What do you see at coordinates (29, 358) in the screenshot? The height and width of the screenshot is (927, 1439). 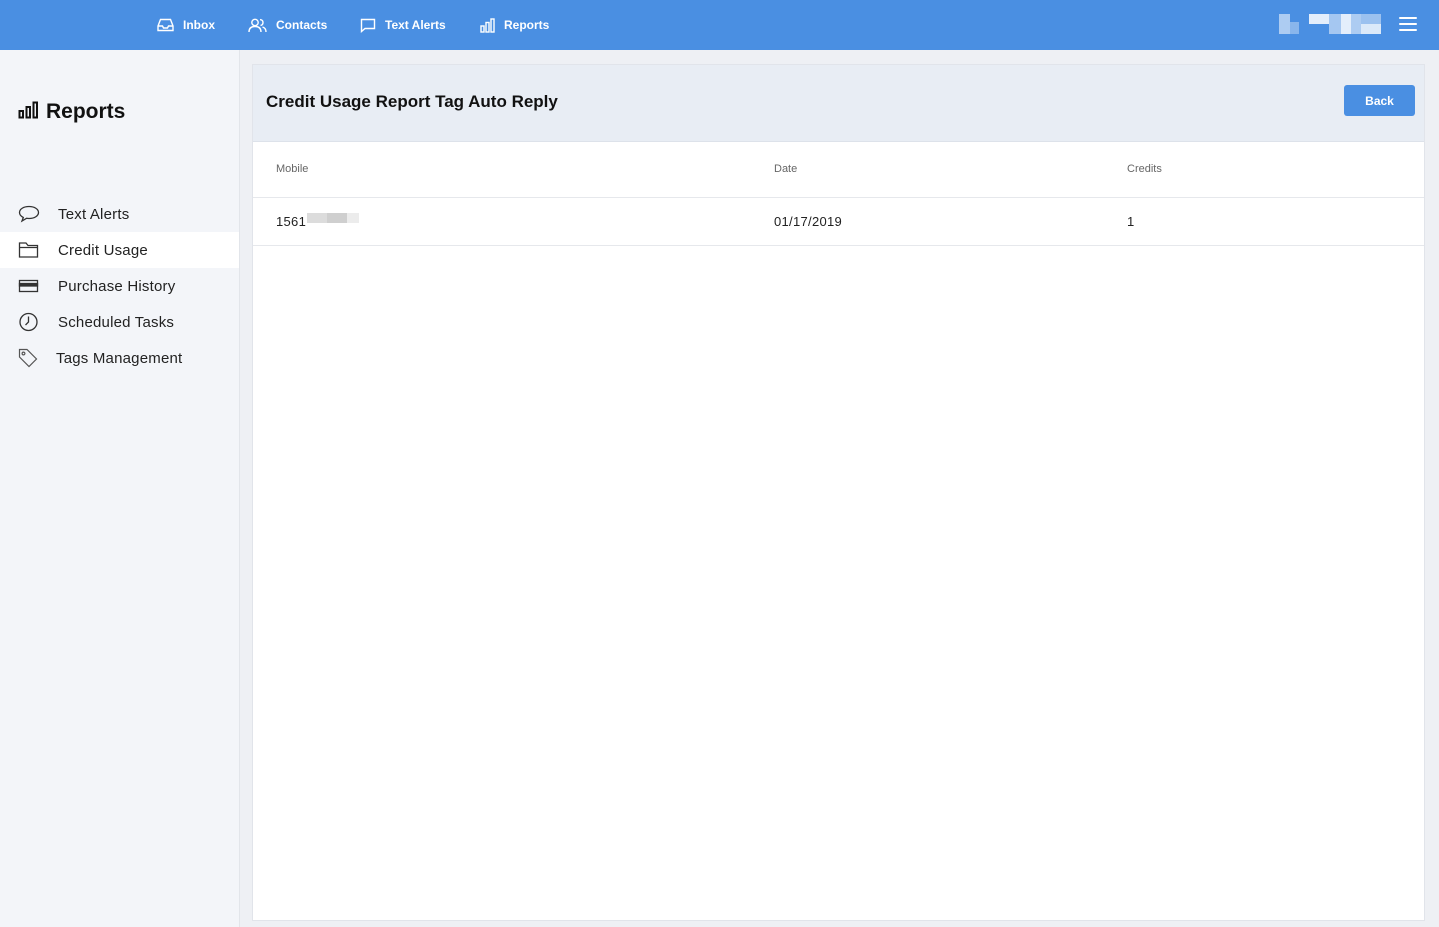 I see `tag-icon` at bounding box center [29, 358].